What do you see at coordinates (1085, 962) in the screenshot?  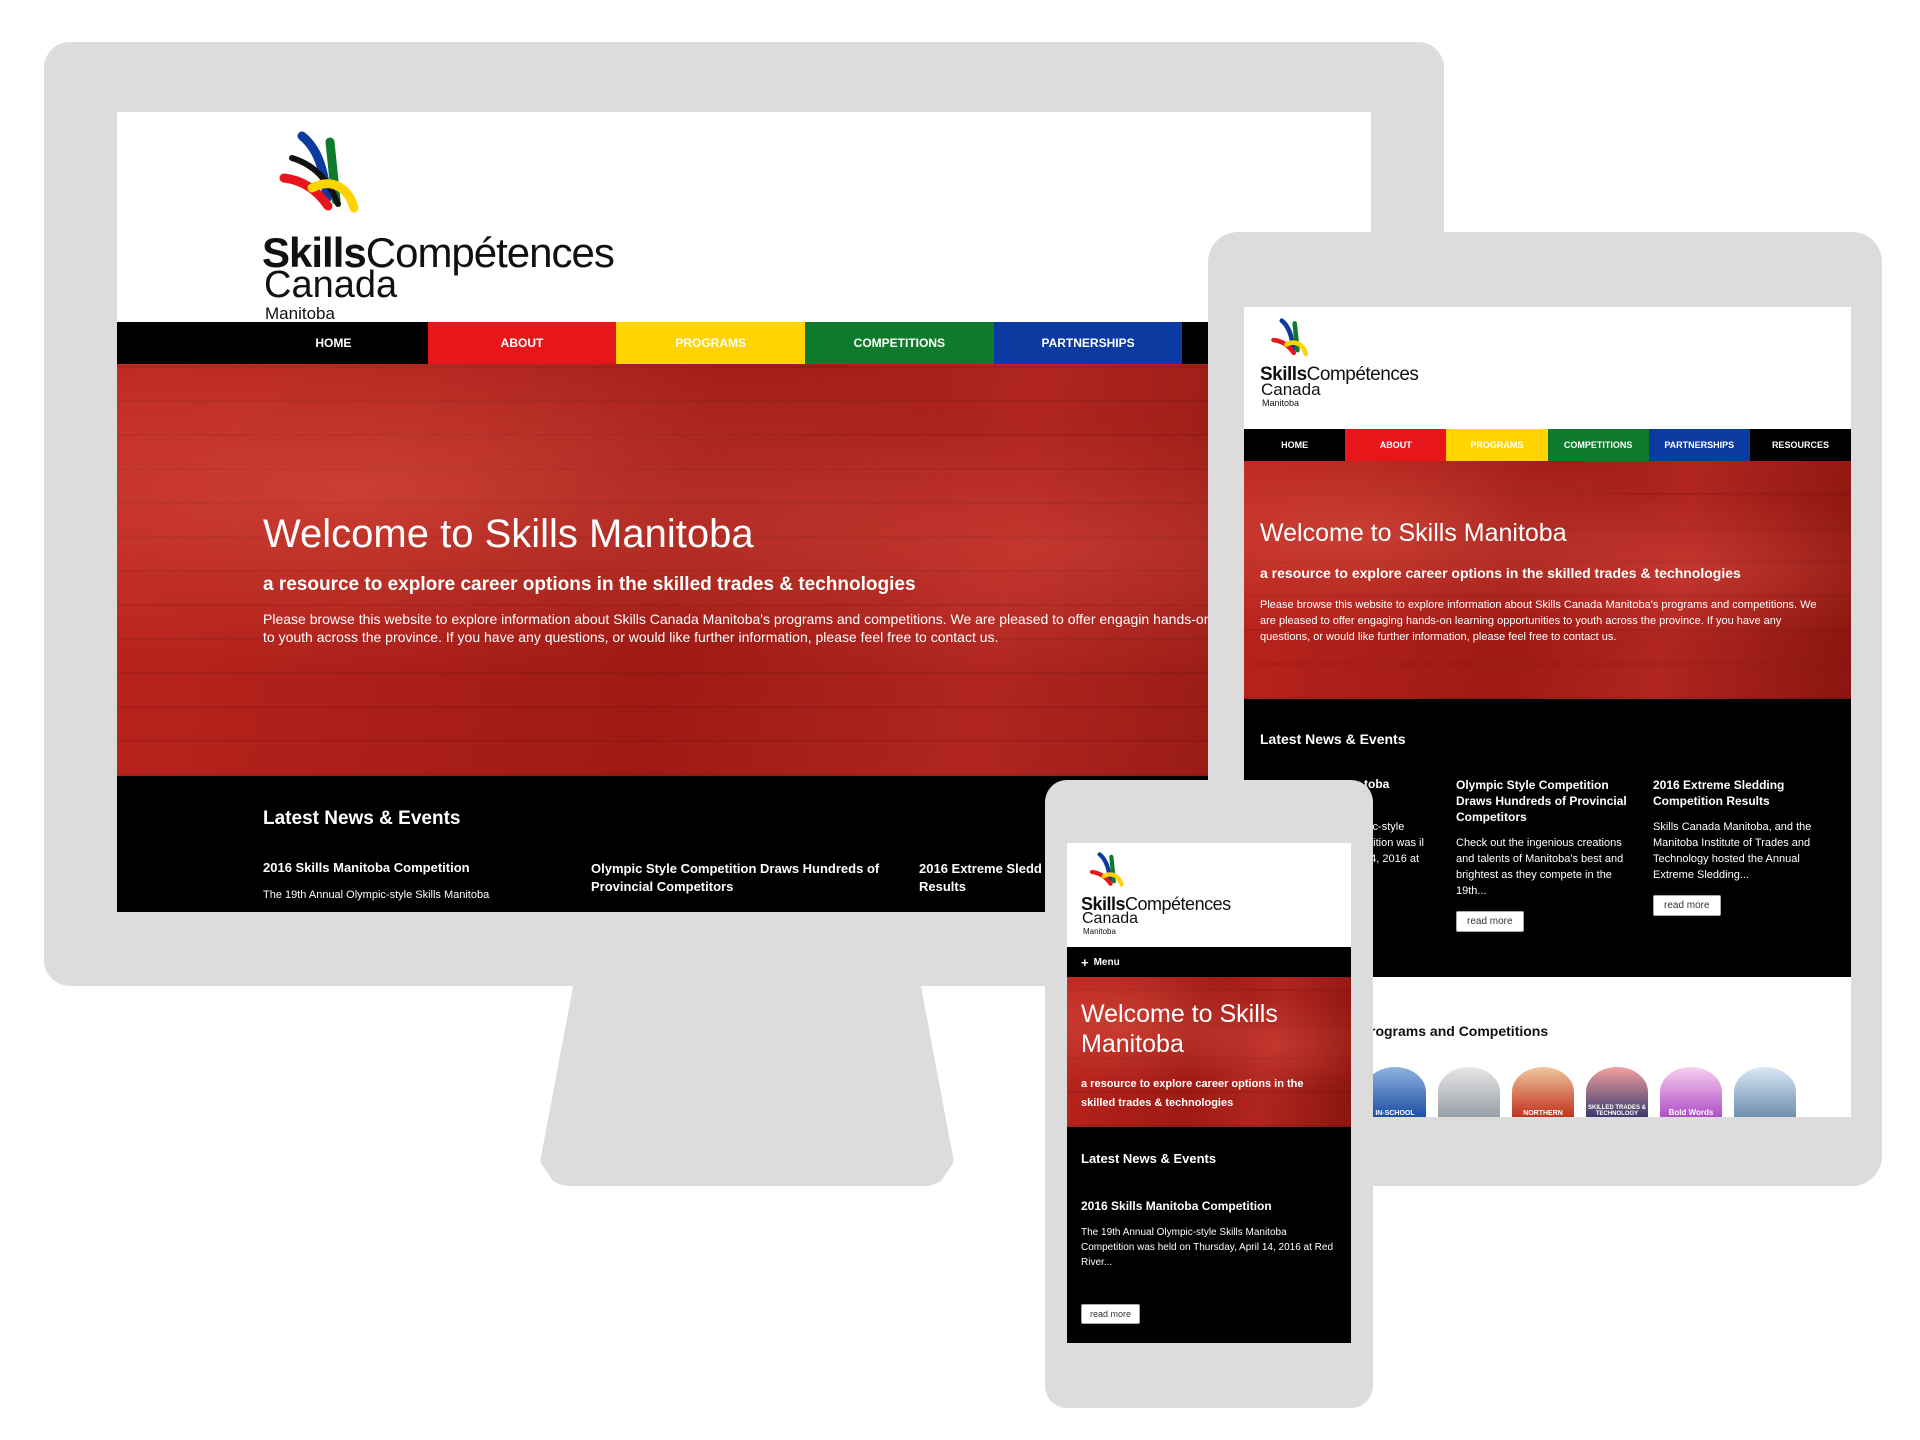 I see `plus-icon: +` at bounding box center [1085, 962].